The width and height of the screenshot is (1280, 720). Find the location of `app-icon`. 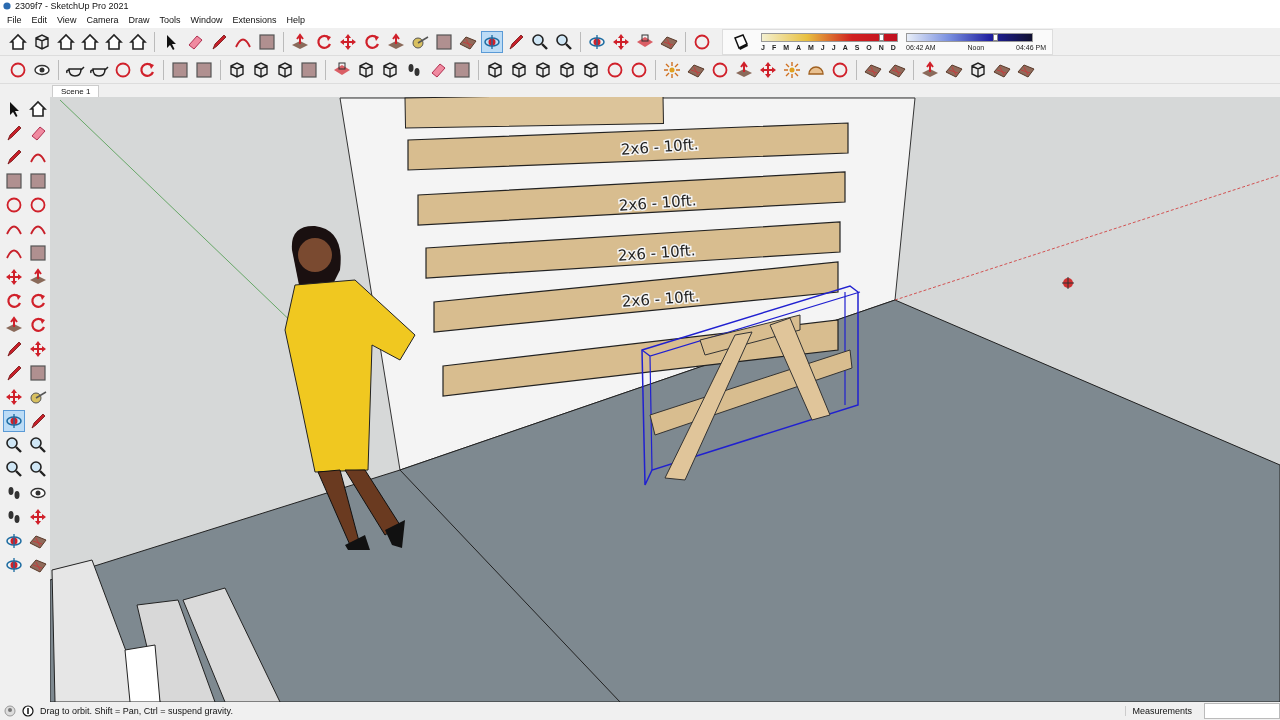

app-icon is located at coordinates (7, 6).